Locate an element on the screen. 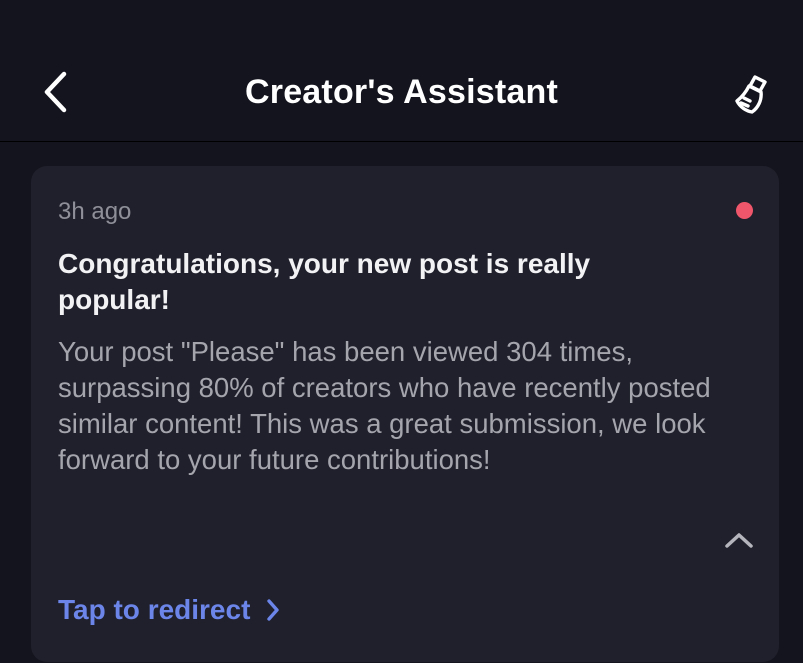 The image size is (803, 663). notification-time: 3h ago is located at coordinates (95, 211).